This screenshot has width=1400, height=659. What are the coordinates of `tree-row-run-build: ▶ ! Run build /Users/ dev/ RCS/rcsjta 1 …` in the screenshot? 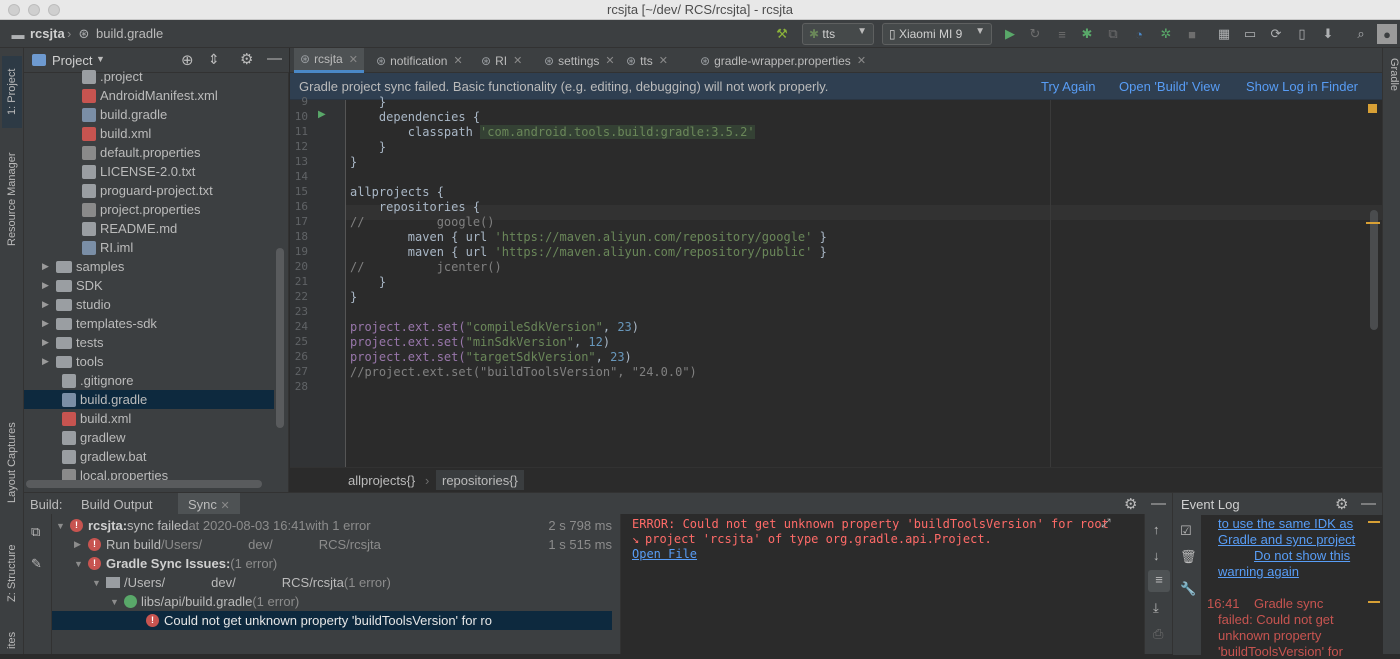 It's located at (343, 544).